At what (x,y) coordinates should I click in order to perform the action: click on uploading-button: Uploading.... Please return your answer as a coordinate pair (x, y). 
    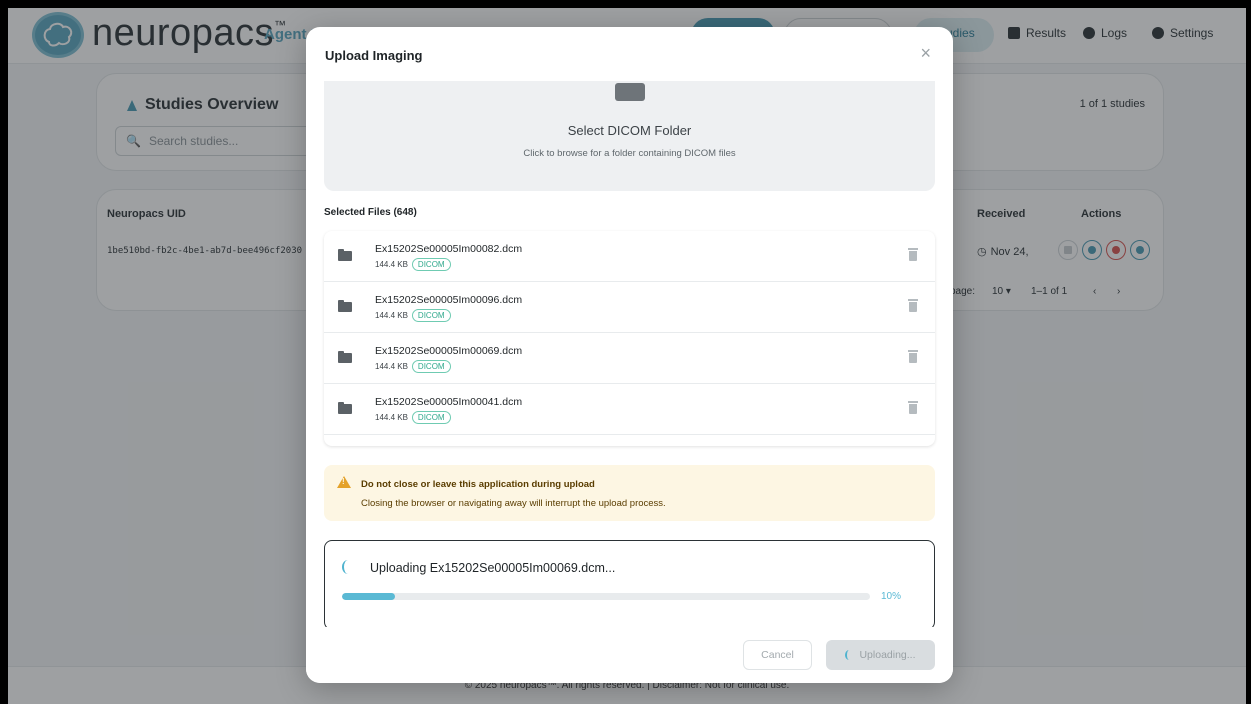
    Looking at the image, I should click on (880, 655).